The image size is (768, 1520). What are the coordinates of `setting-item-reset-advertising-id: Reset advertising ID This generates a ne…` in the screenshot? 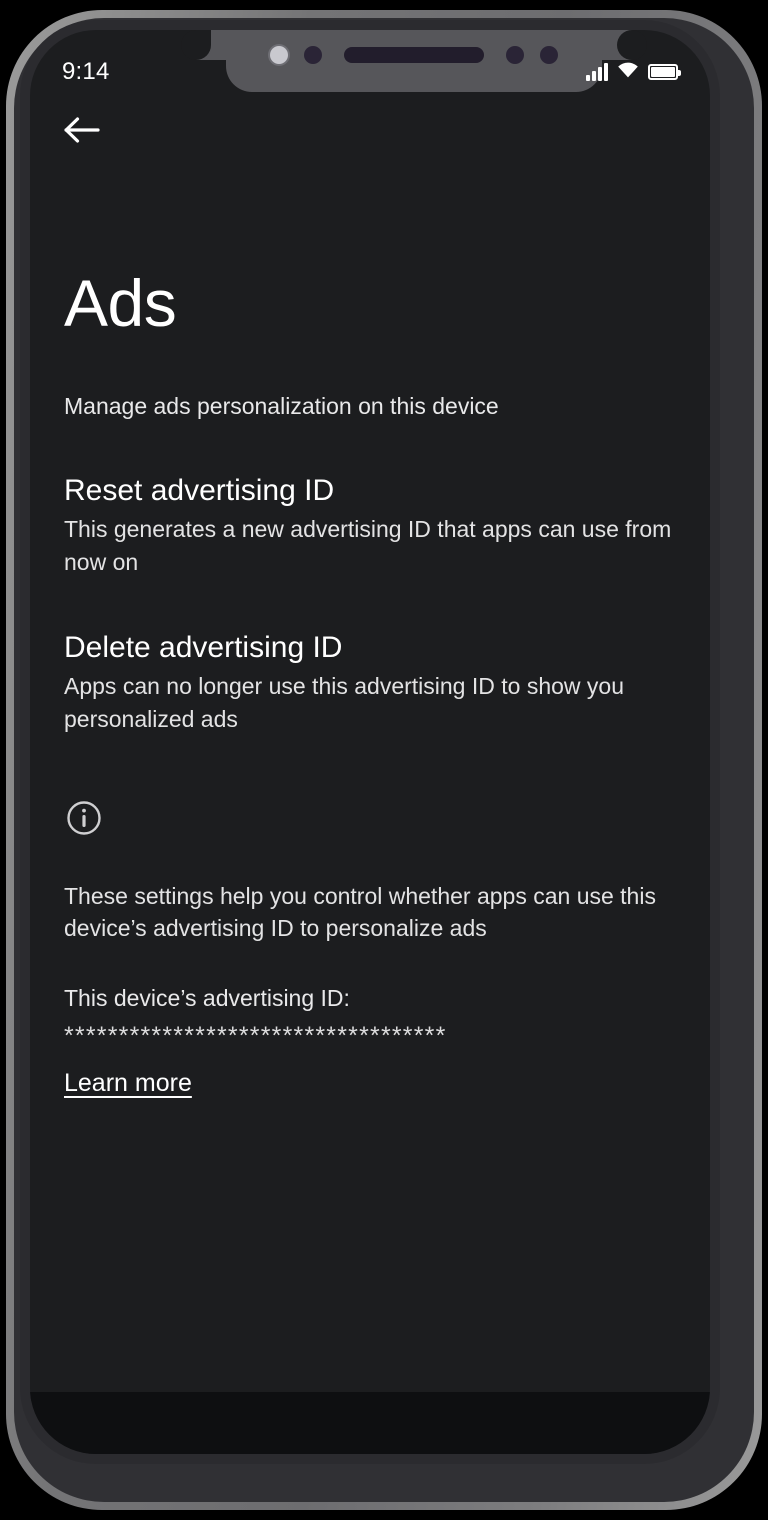 It's located at (378, 526).